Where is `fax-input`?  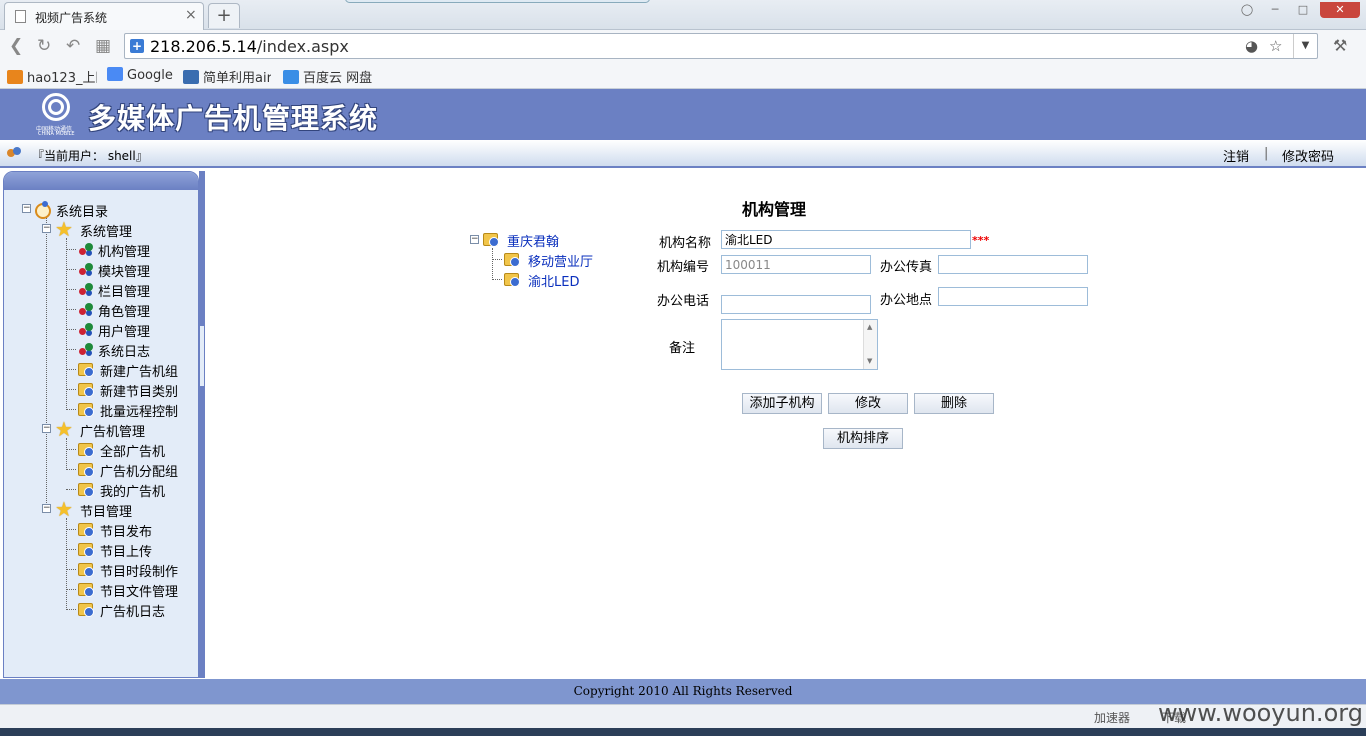 fax-input is located at coordinates (1013, 264).